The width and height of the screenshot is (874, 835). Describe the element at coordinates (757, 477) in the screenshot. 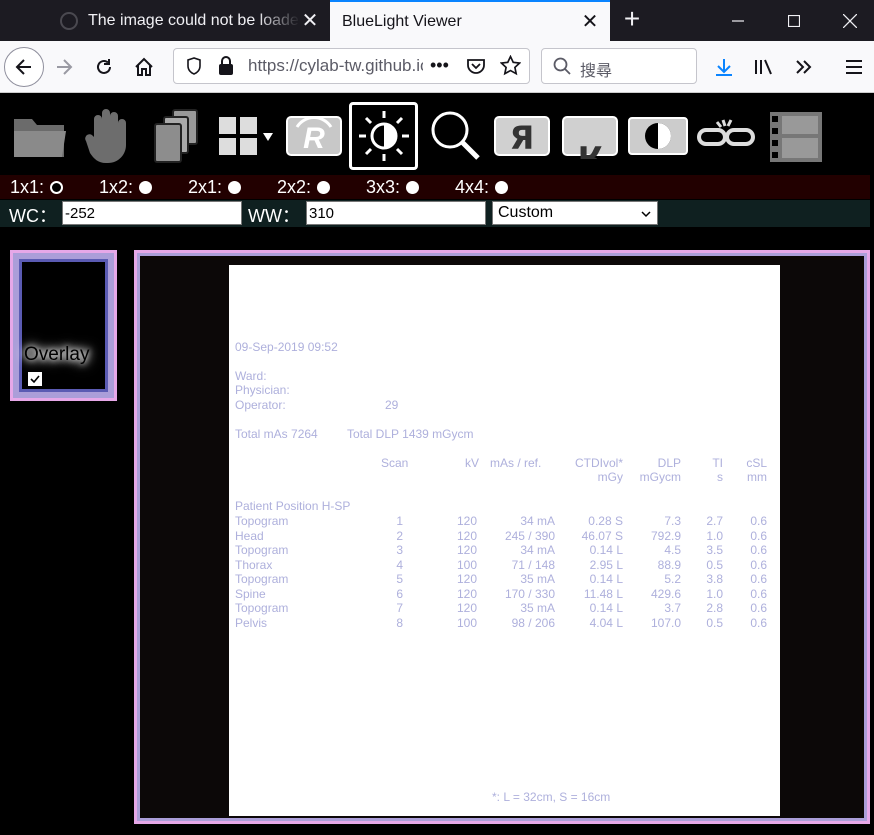

I see `header-csl-unit: mm` at that location.